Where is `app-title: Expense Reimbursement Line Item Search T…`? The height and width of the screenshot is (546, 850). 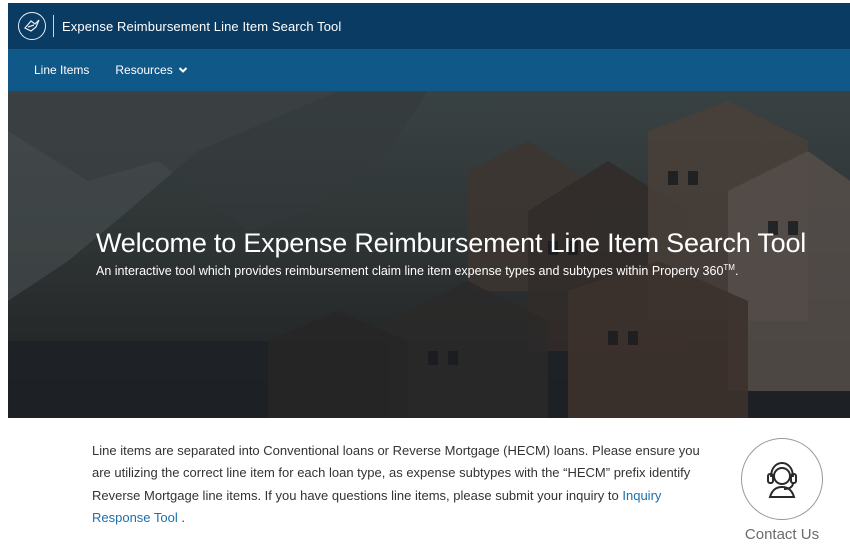 app-title: Expense Reimbursement Line Item Search T… is located at coordinates (201, 26).